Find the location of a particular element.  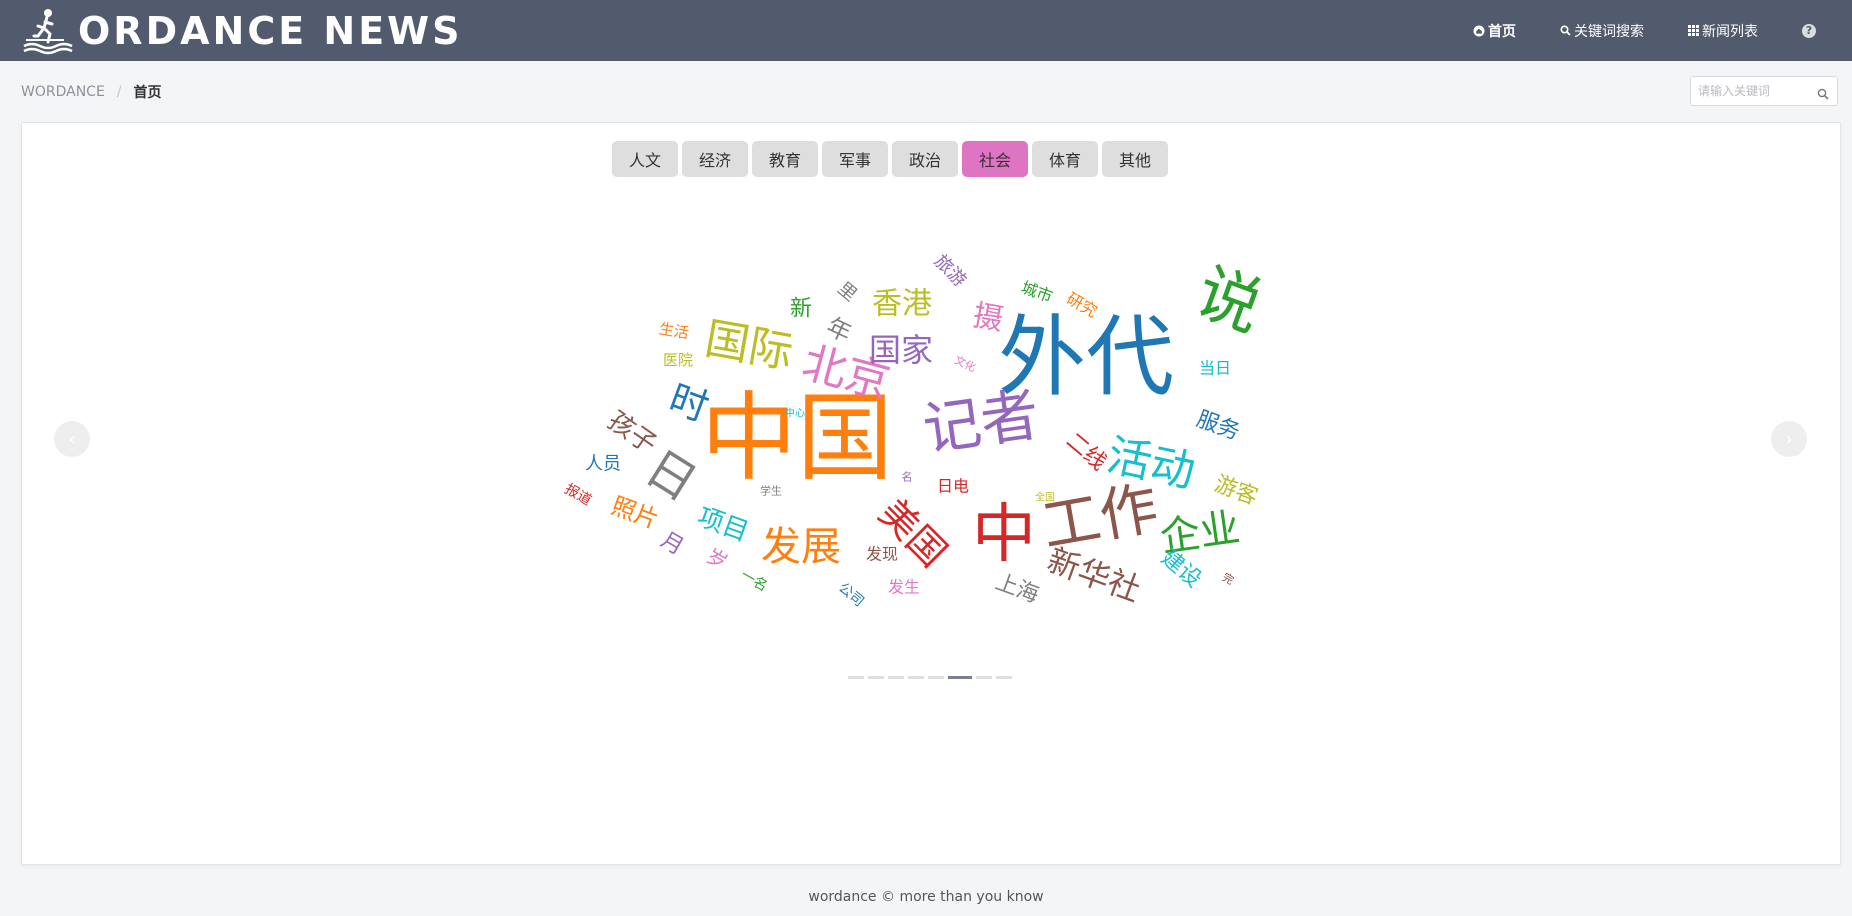

breadcrumb-current: 首页 is located at coordinates (147, 93).